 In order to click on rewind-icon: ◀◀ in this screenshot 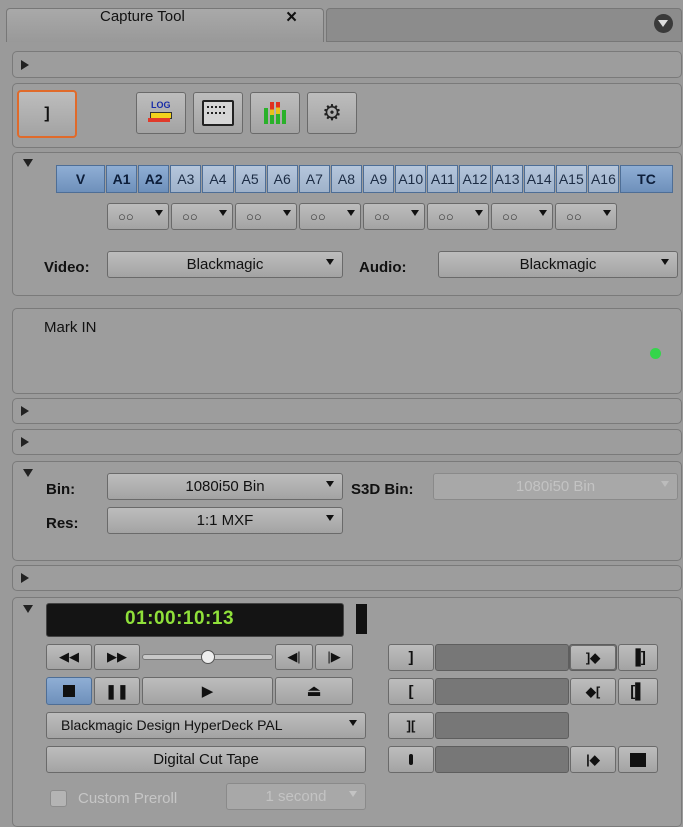, I will do `click(69, 656)`.